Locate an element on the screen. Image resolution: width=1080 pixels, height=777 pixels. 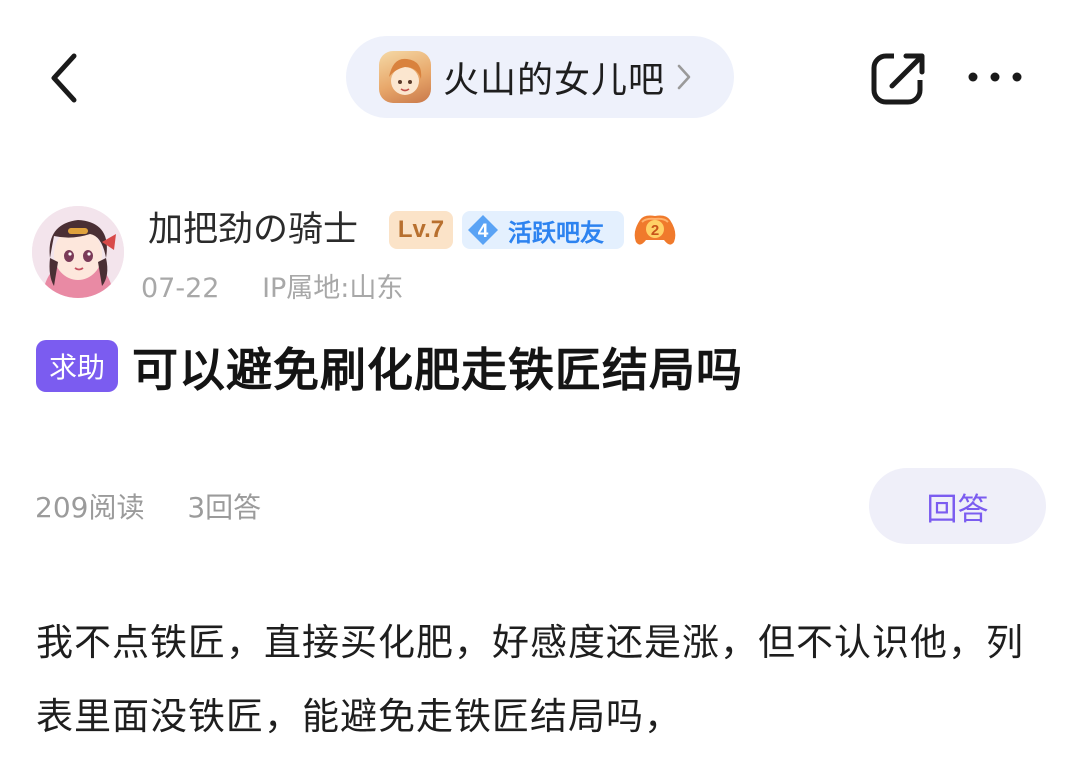
back-button is located at coordinates (64, 78).